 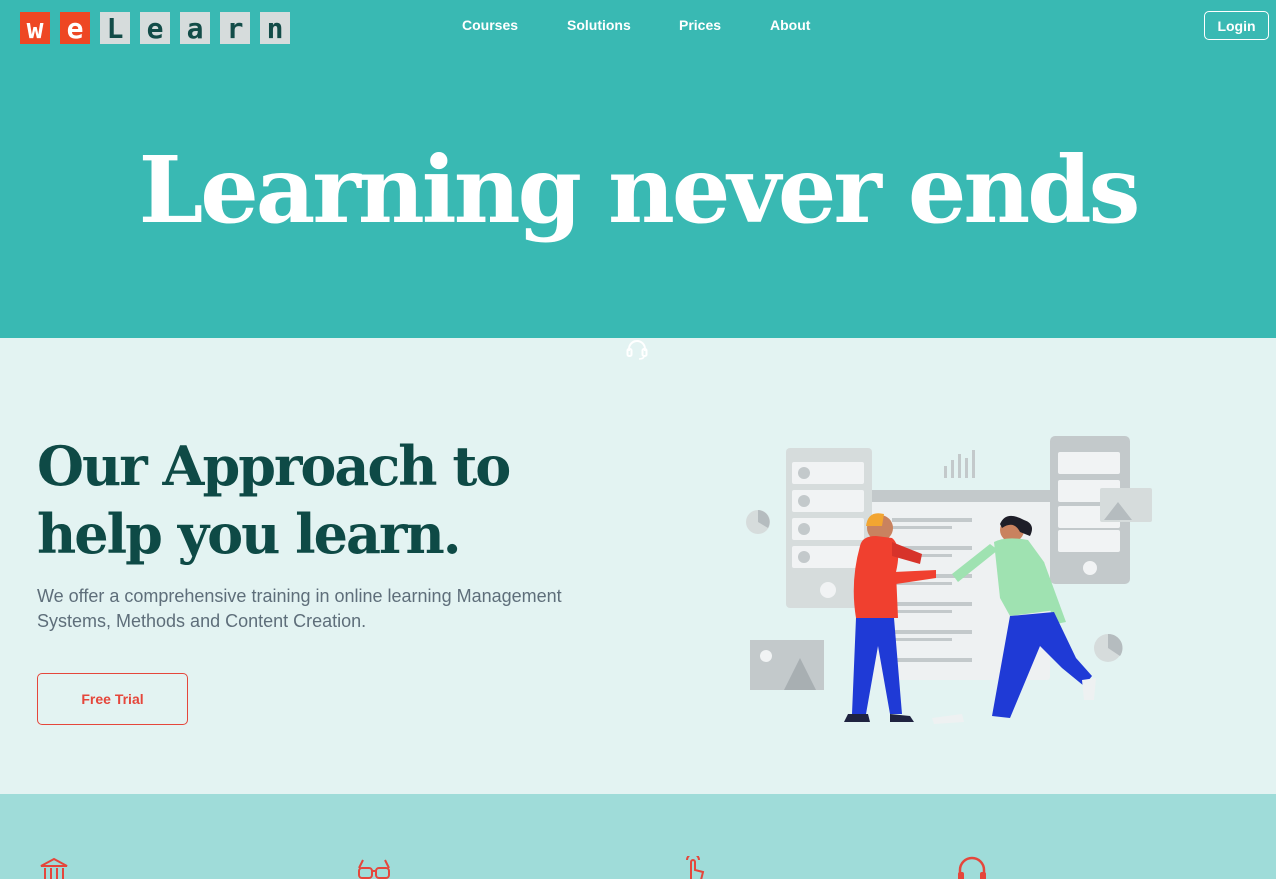 I want to click on bank-icon, so click(x=54, y=868).